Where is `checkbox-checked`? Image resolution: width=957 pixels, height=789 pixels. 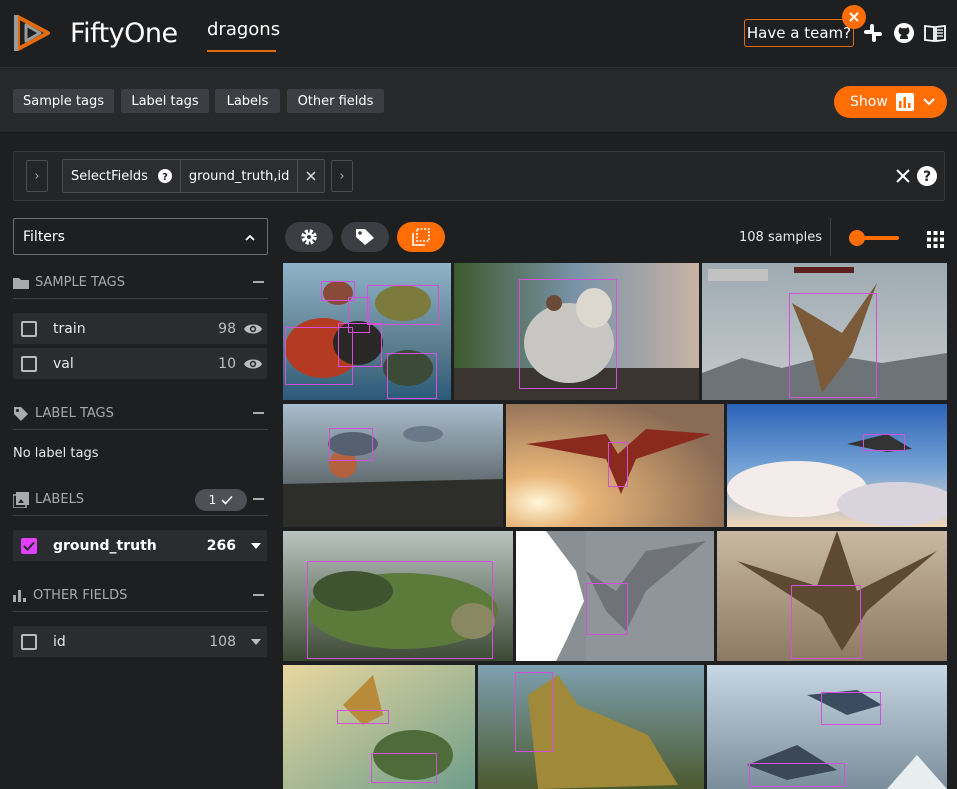
checkbox-checked is located at coordinates (29, 545).